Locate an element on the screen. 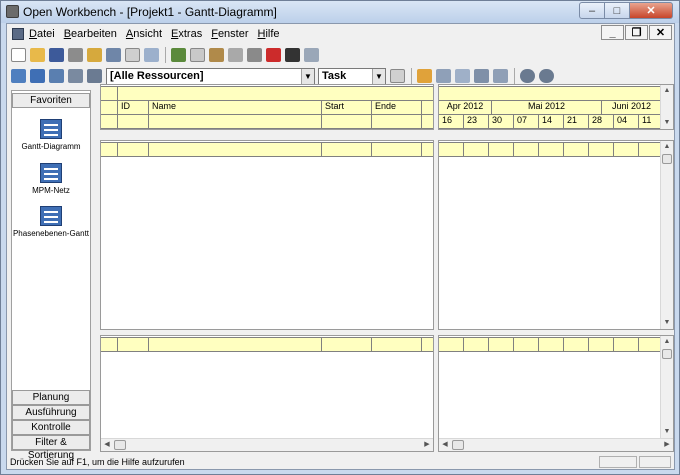 The width and height of the screenshot is (680, 475). folder-icon is located at coordinates (94, 54).